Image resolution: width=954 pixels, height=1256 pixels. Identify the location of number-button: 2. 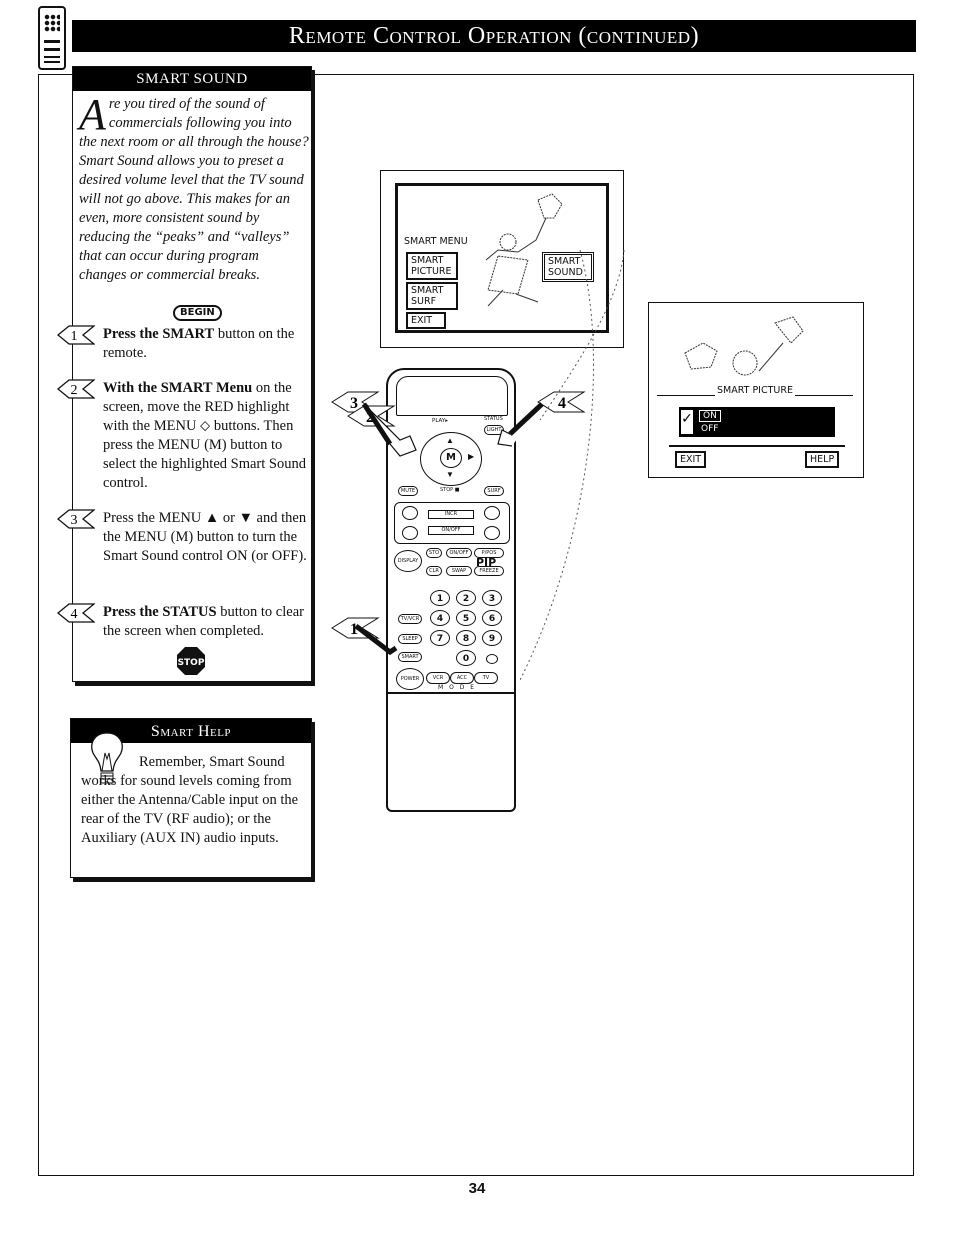
(466, 598).